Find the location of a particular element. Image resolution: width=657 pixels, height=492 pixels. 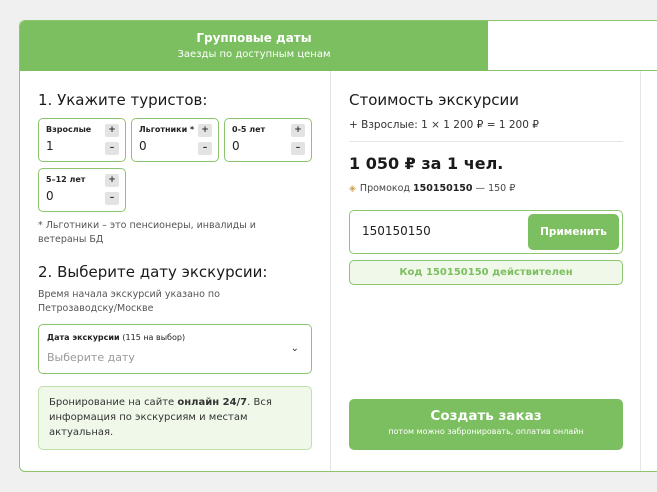

tab-group-dates: Групповые даты Заезды по доступным ценам is located at coordinates (254, 46).